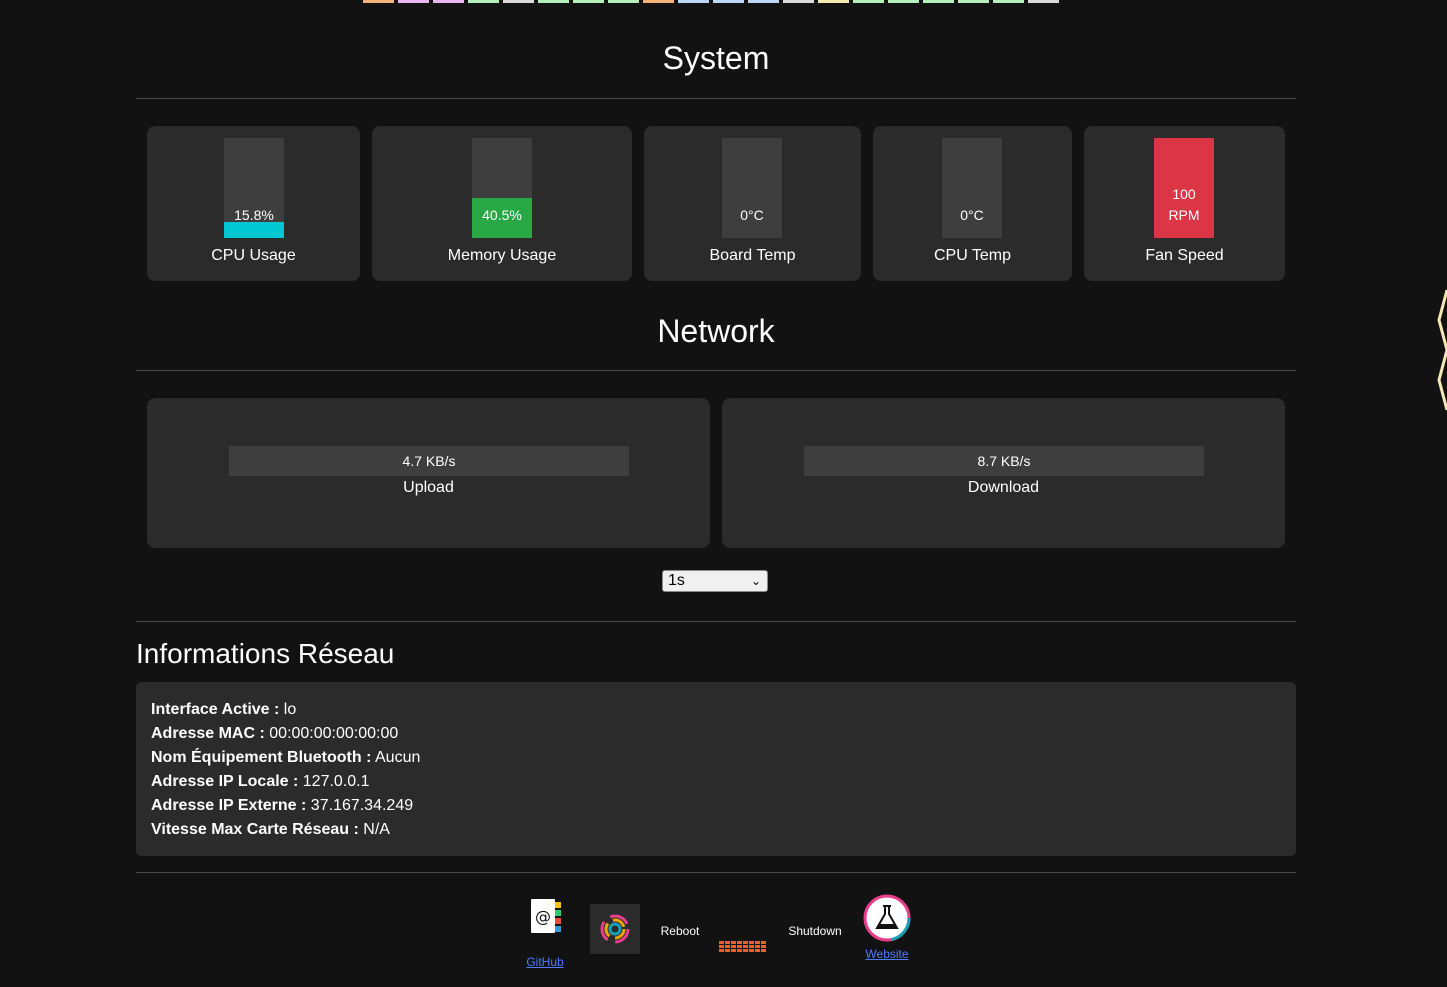 The image size is (1447, 987). What do you see at coordinates (502, 188) in the screenshot?
I see `memory-usage-gauge: 40.5%` at bounding box center [502, 188].